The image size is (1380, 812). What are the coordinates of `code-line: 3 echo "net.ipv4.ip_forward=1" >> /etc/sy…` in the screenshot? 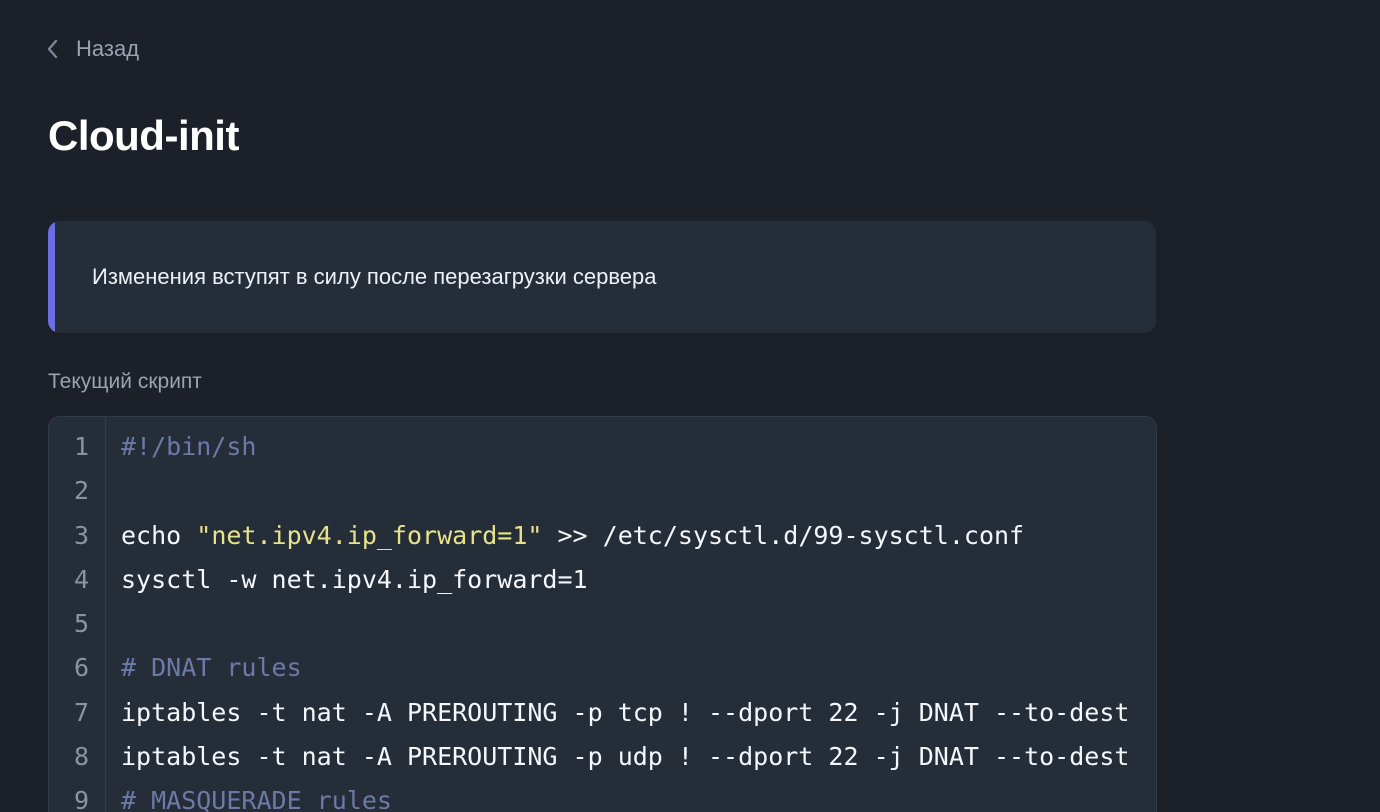 It's located at (602, 536).